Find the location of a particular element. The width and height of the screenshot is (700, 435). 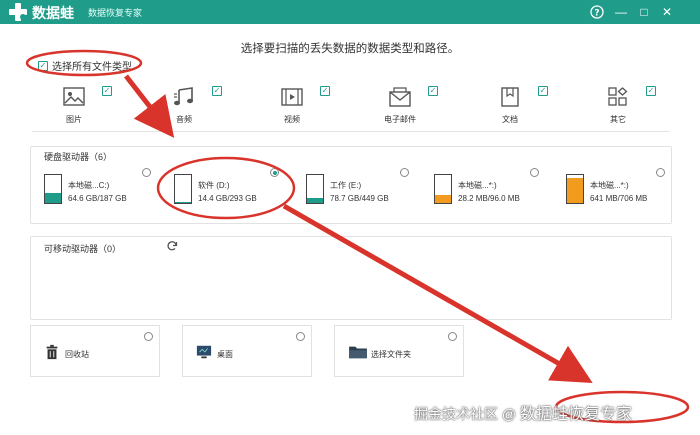

location-select-folder: 选择文件夹 is located at coordinates (399, 351).